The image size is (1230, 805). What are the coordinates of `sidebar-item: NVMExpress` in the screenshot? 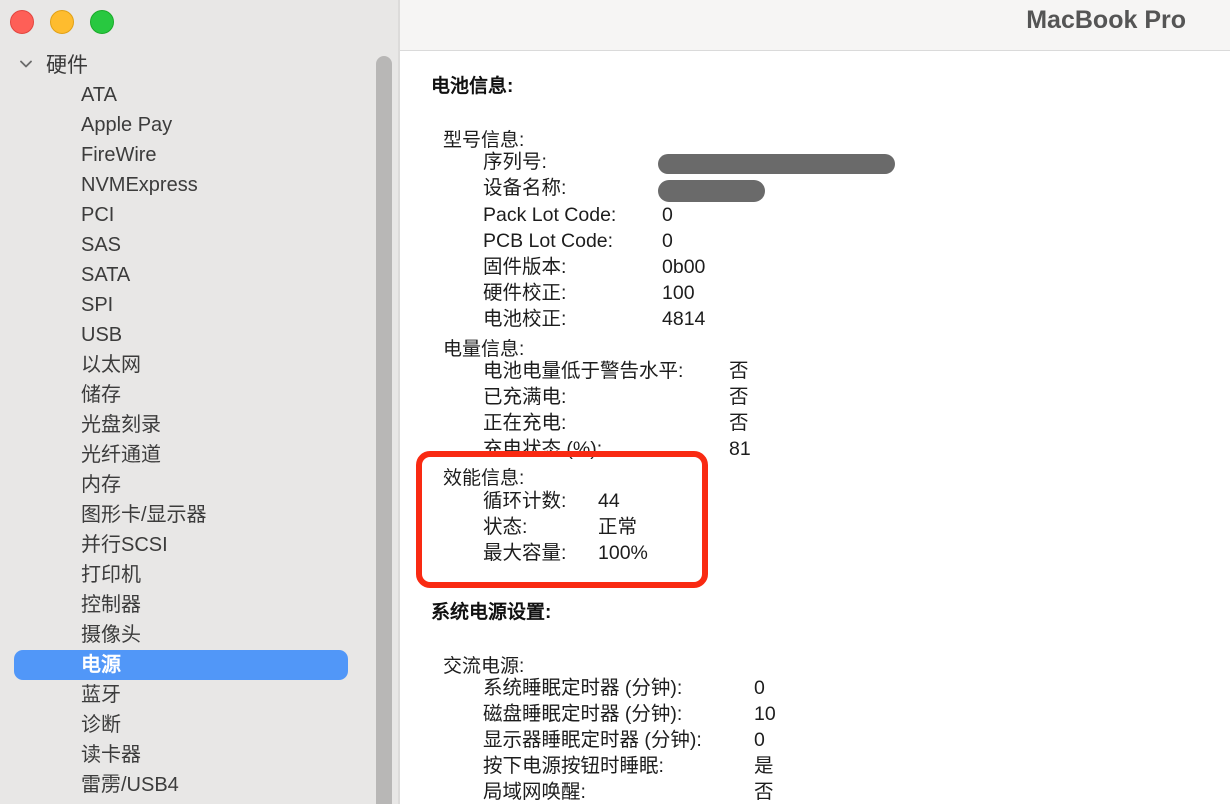 It's located at (181, 185).